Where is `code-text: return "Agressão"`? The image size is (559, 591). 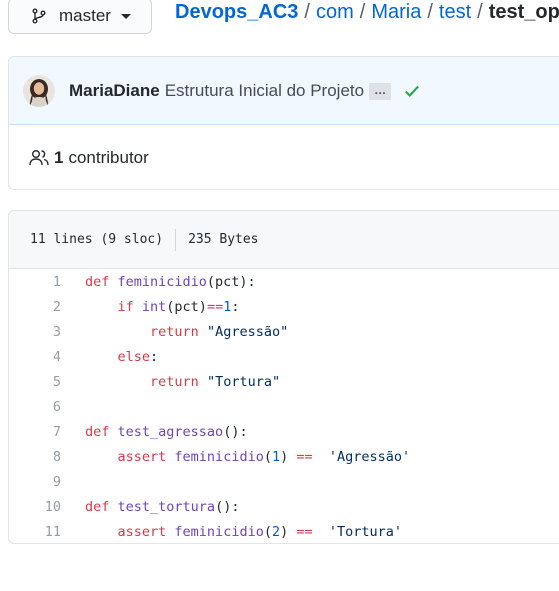 code-text: return "Agressão" is located at coordinates (186, 332).